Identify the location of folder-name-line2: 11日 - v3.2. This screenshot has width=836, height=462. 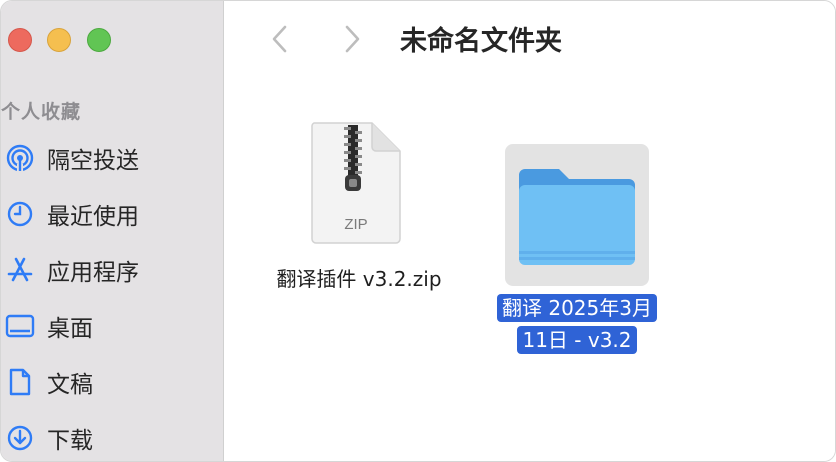
(577, 340).